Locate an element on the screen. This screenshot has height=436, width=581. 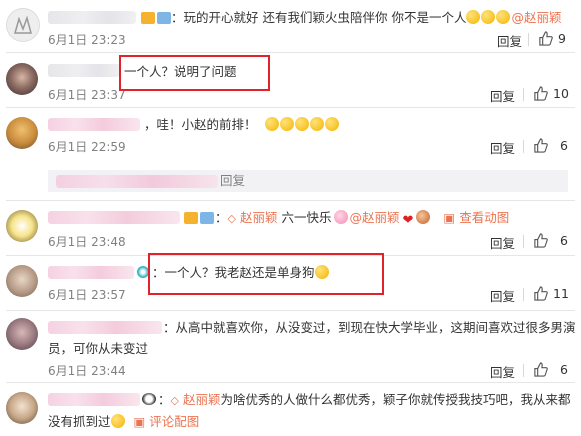
heart-icon: ❤ is located at coordinates (408, 220).